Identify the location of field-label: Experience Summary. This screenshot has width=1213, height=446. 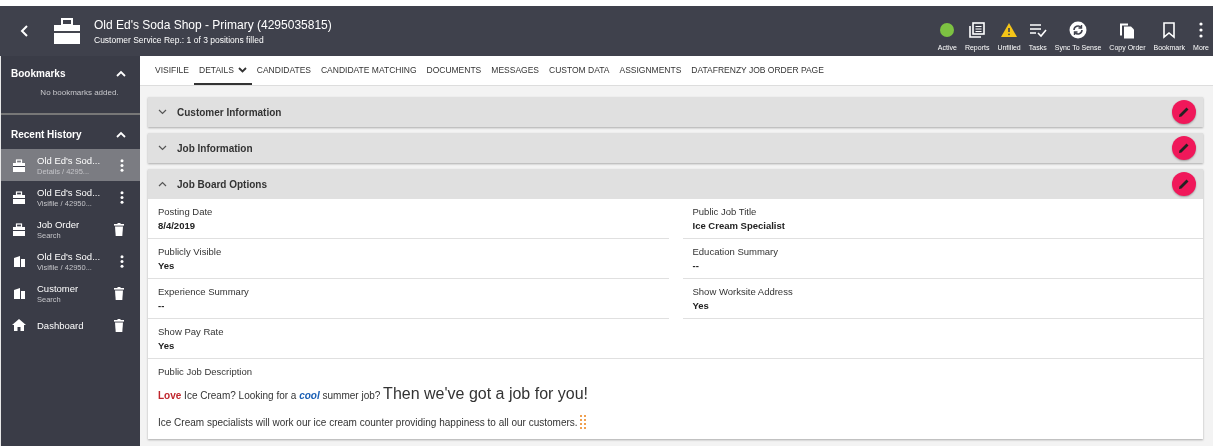
(204, 291).